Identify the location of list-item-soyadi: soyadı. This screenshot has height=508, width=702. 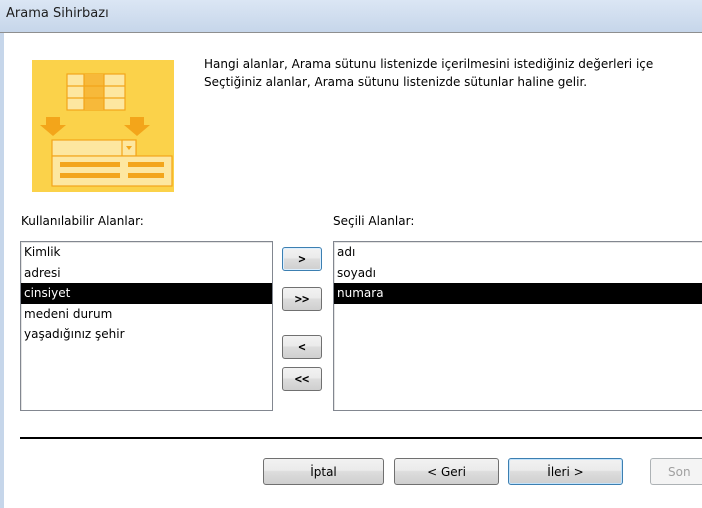
(518, 273).